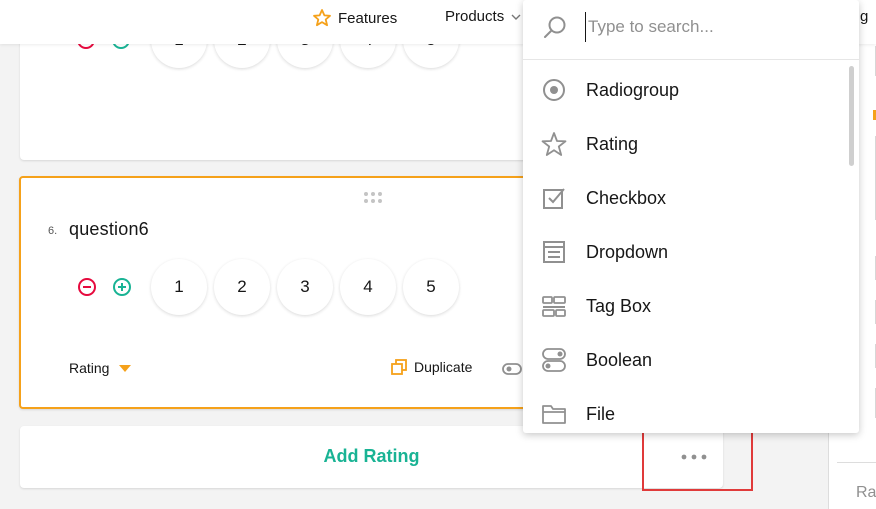 This screenshot has height=509, width=876. I want to click on chevron-down-icon, so click(516, 17).